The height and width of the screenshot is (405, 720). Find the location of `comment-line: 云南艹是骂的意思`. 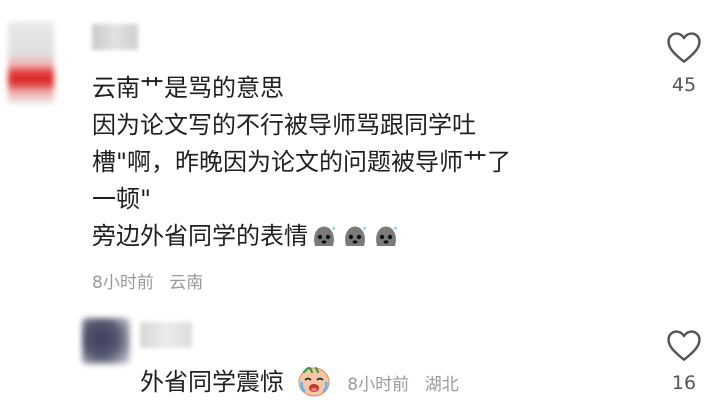

comment-line: 云南艹是骂的意思 is located at coordinates (188, 88).